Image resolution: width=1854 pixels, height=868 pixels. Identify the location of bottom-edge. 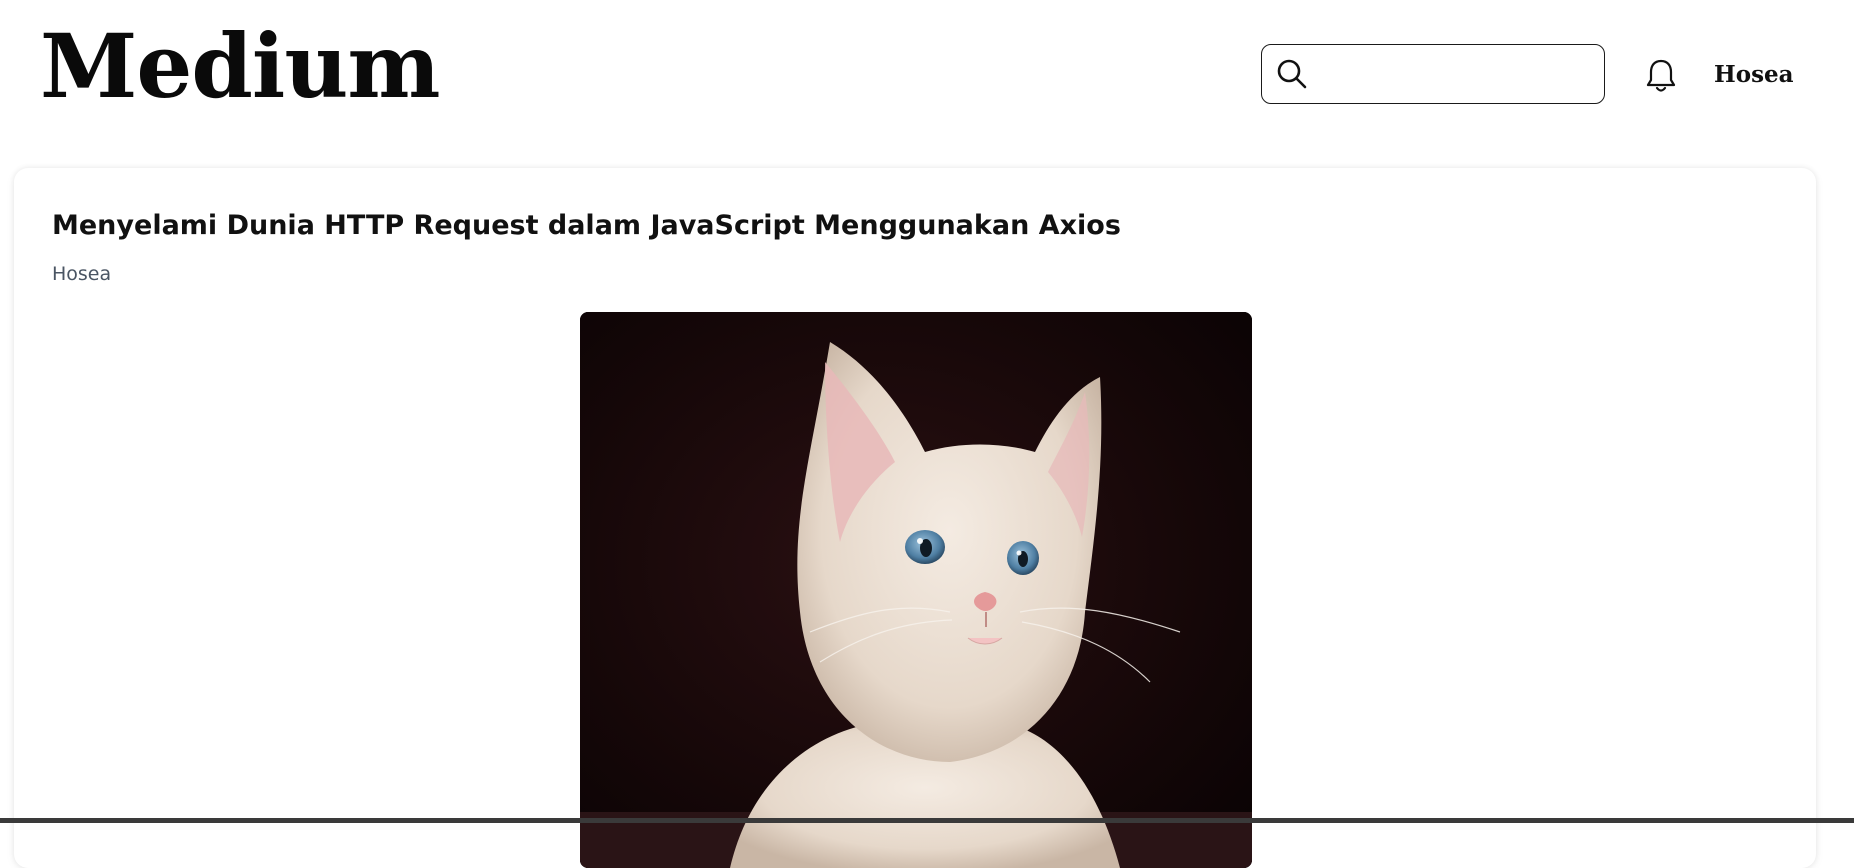
(927, 820).